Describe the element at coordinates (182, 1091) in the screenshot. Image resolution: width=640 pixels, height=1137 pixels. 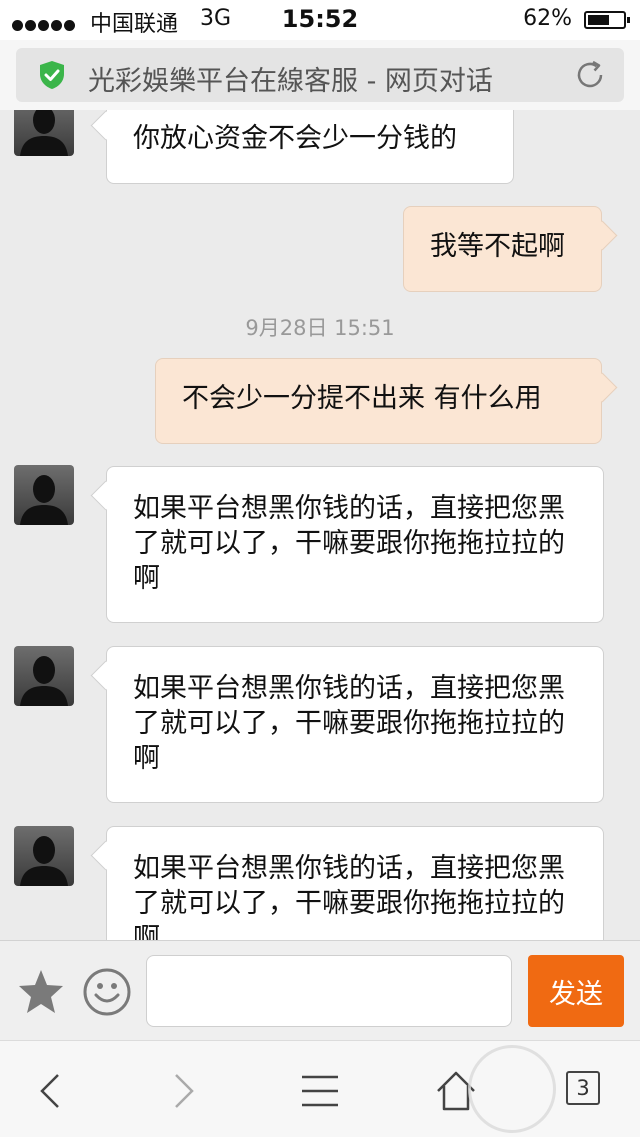
I see `forward-icon` at that location.